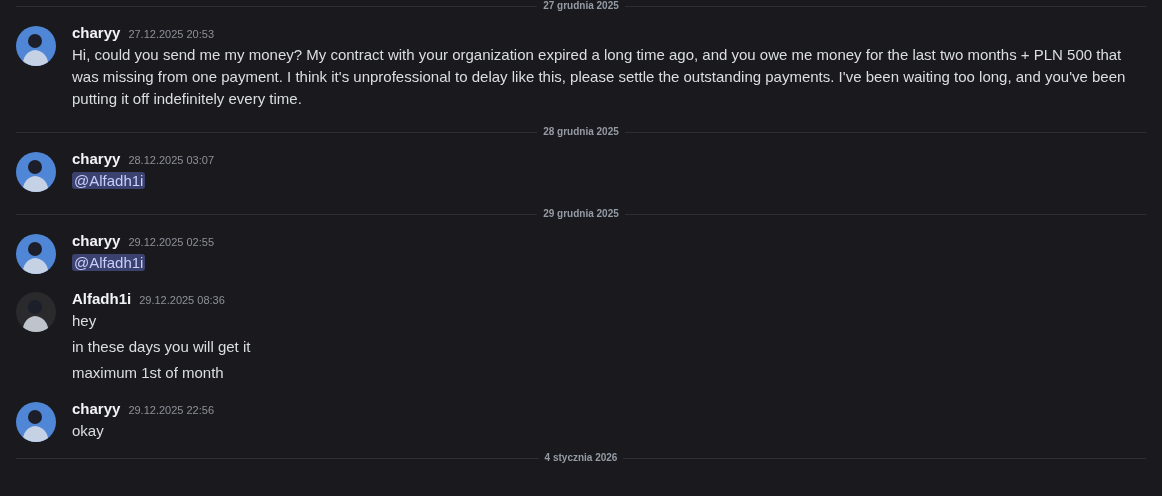 The height and width of the screenshot is (496, 1162). Describe the element at coordinates (581, 6) in the screenshot. I see `date-divider-label: 27 grudnia 2025` at that location.